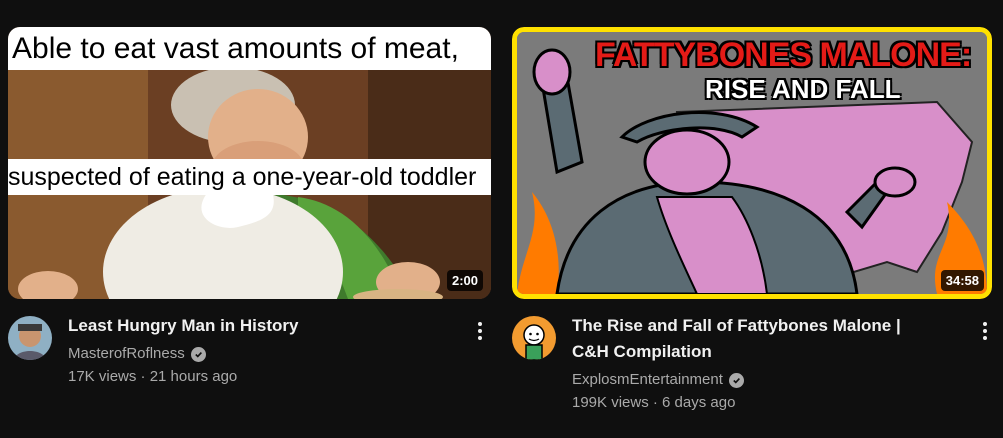 The image size is (1003, 438). Describe the element at coordinates (647, 380) in the screenshot. I see `channel-name: ExplosmEntertainment` at that location.